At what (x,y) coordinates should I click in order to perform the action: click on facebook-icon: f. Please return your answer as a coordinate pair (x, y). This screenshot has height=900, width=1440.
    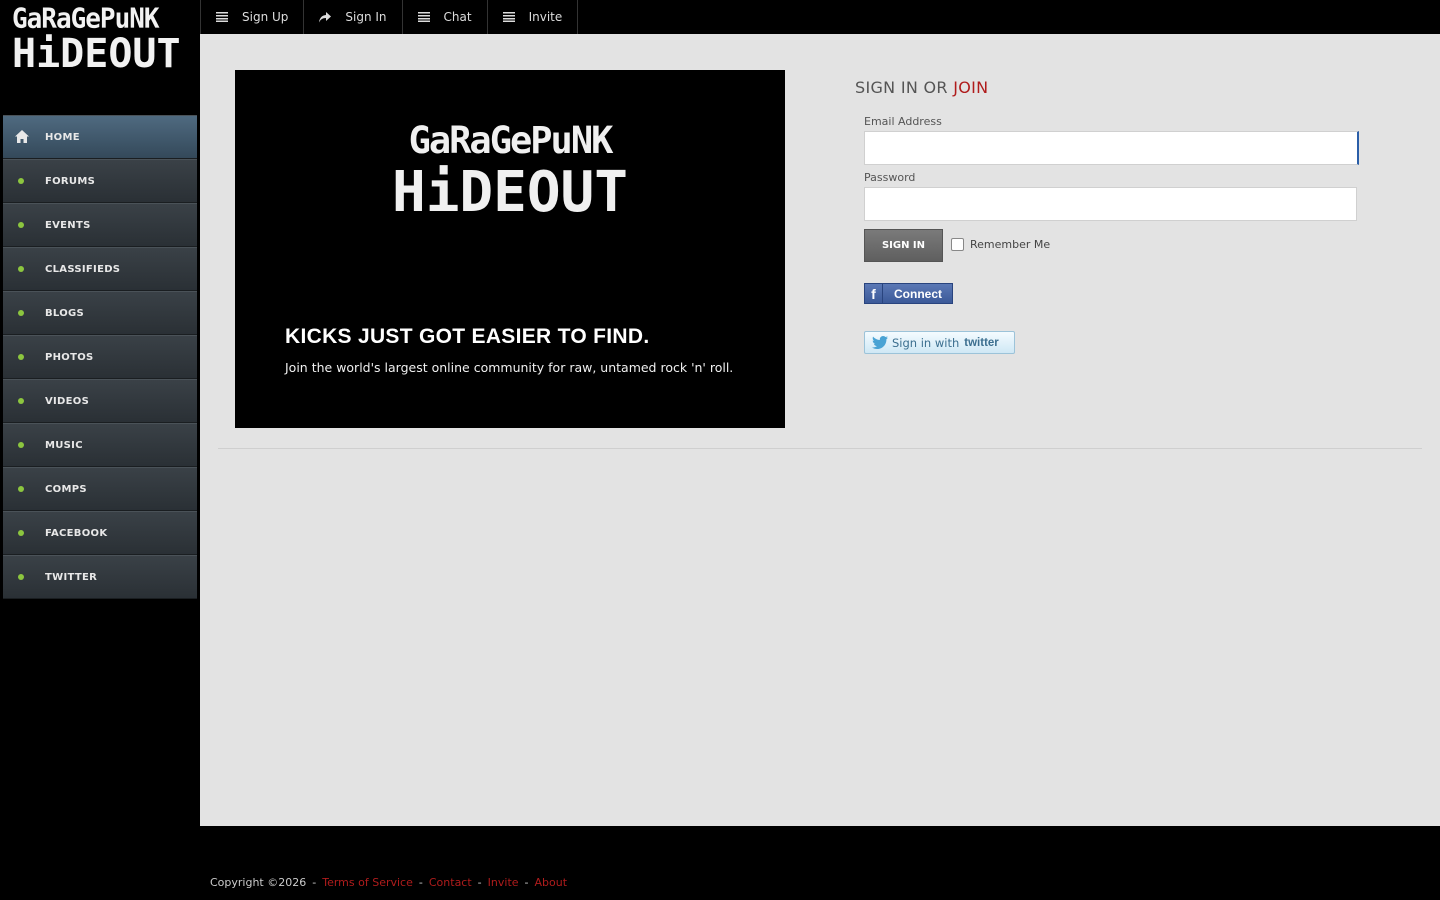
    Looking at the image, I should click on (874, 293).